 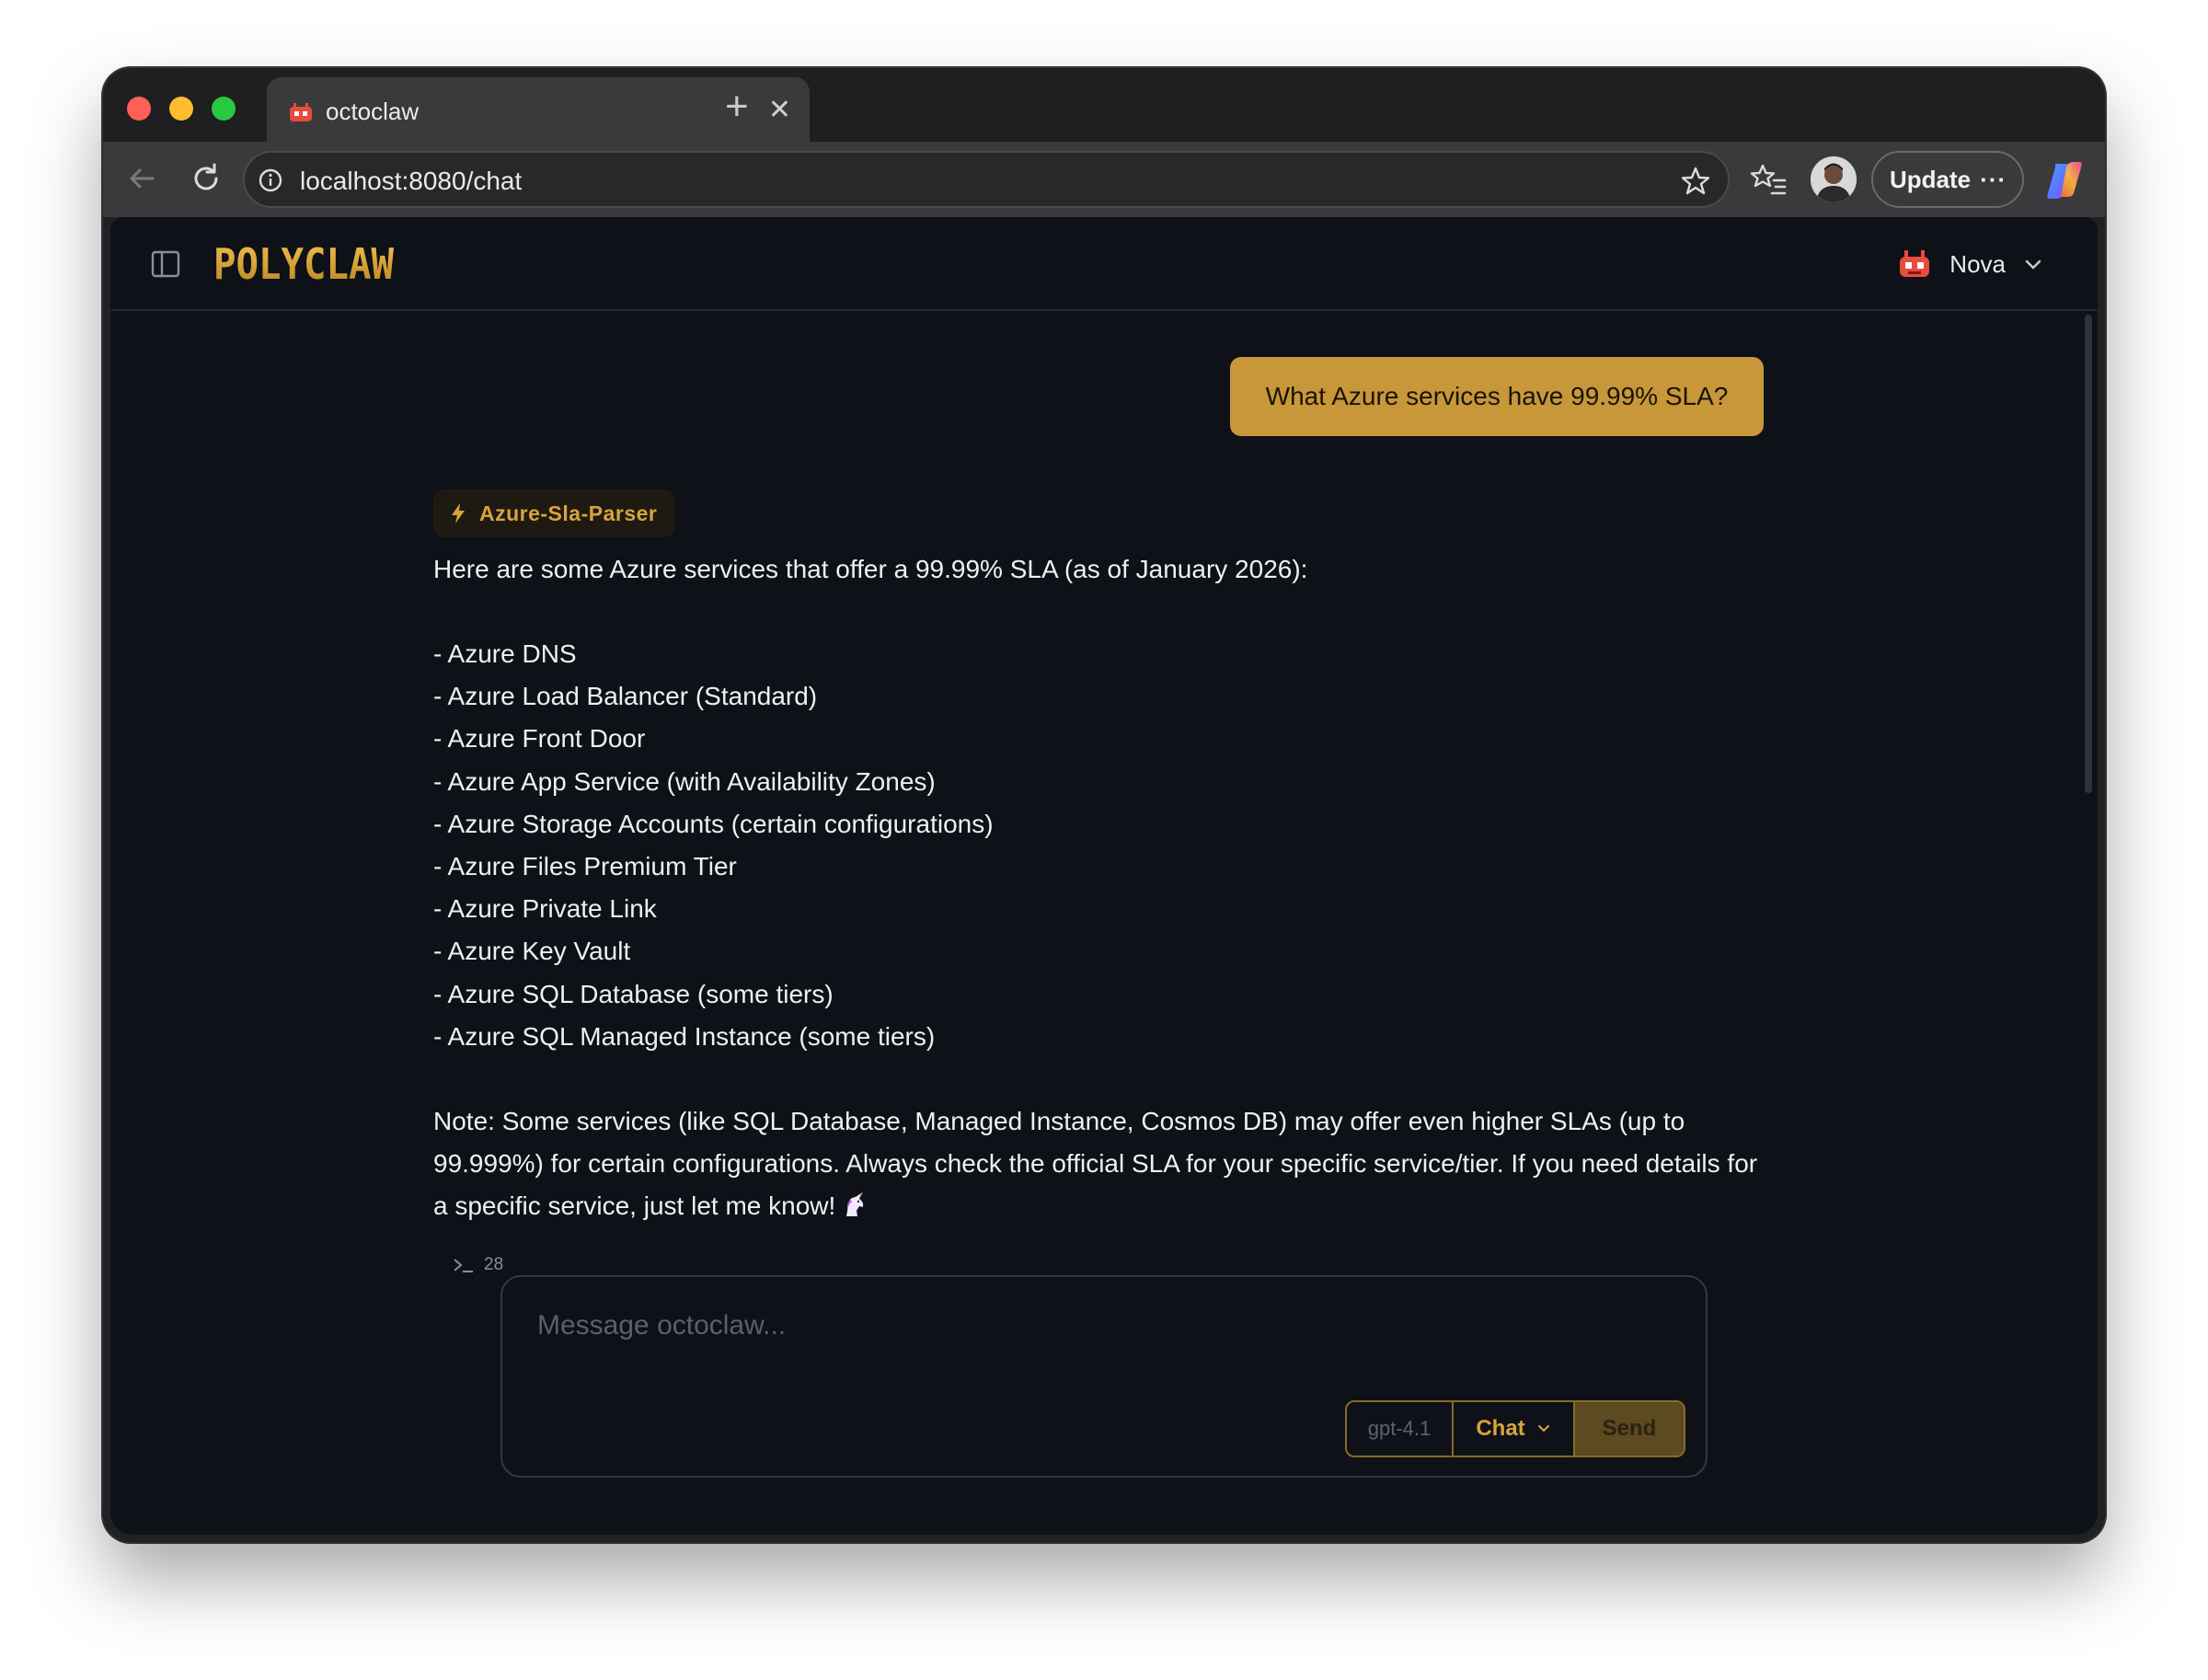 I want to click on skill-badge: Azure-Sla-Parser, so click(x=554, y=513).